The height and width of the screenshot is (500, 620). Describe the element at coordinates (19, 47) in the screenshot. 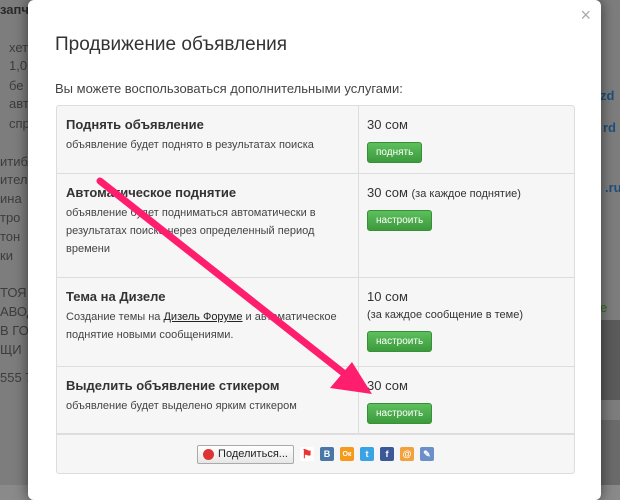

I see `background-fragment: хет` at that location.